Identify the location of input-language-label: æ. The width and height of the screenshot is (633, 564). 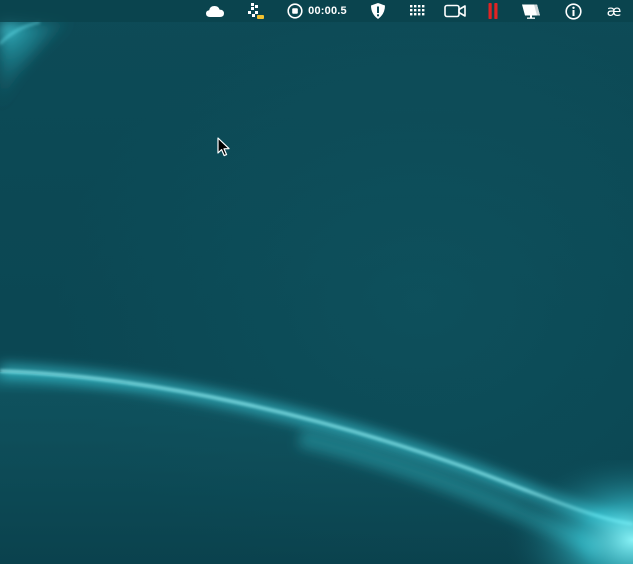
(614, 11).